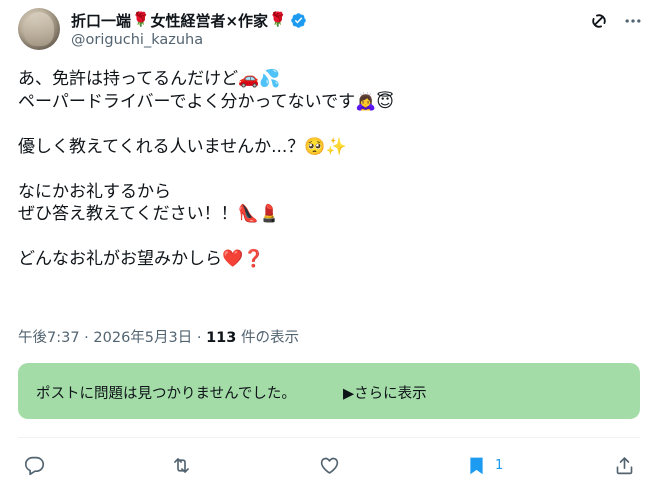  I want to click on tweet-header: 折口一端 🌹 女性経営者×作家 🌹 @origuchi_kazuha, so click(330, 31).